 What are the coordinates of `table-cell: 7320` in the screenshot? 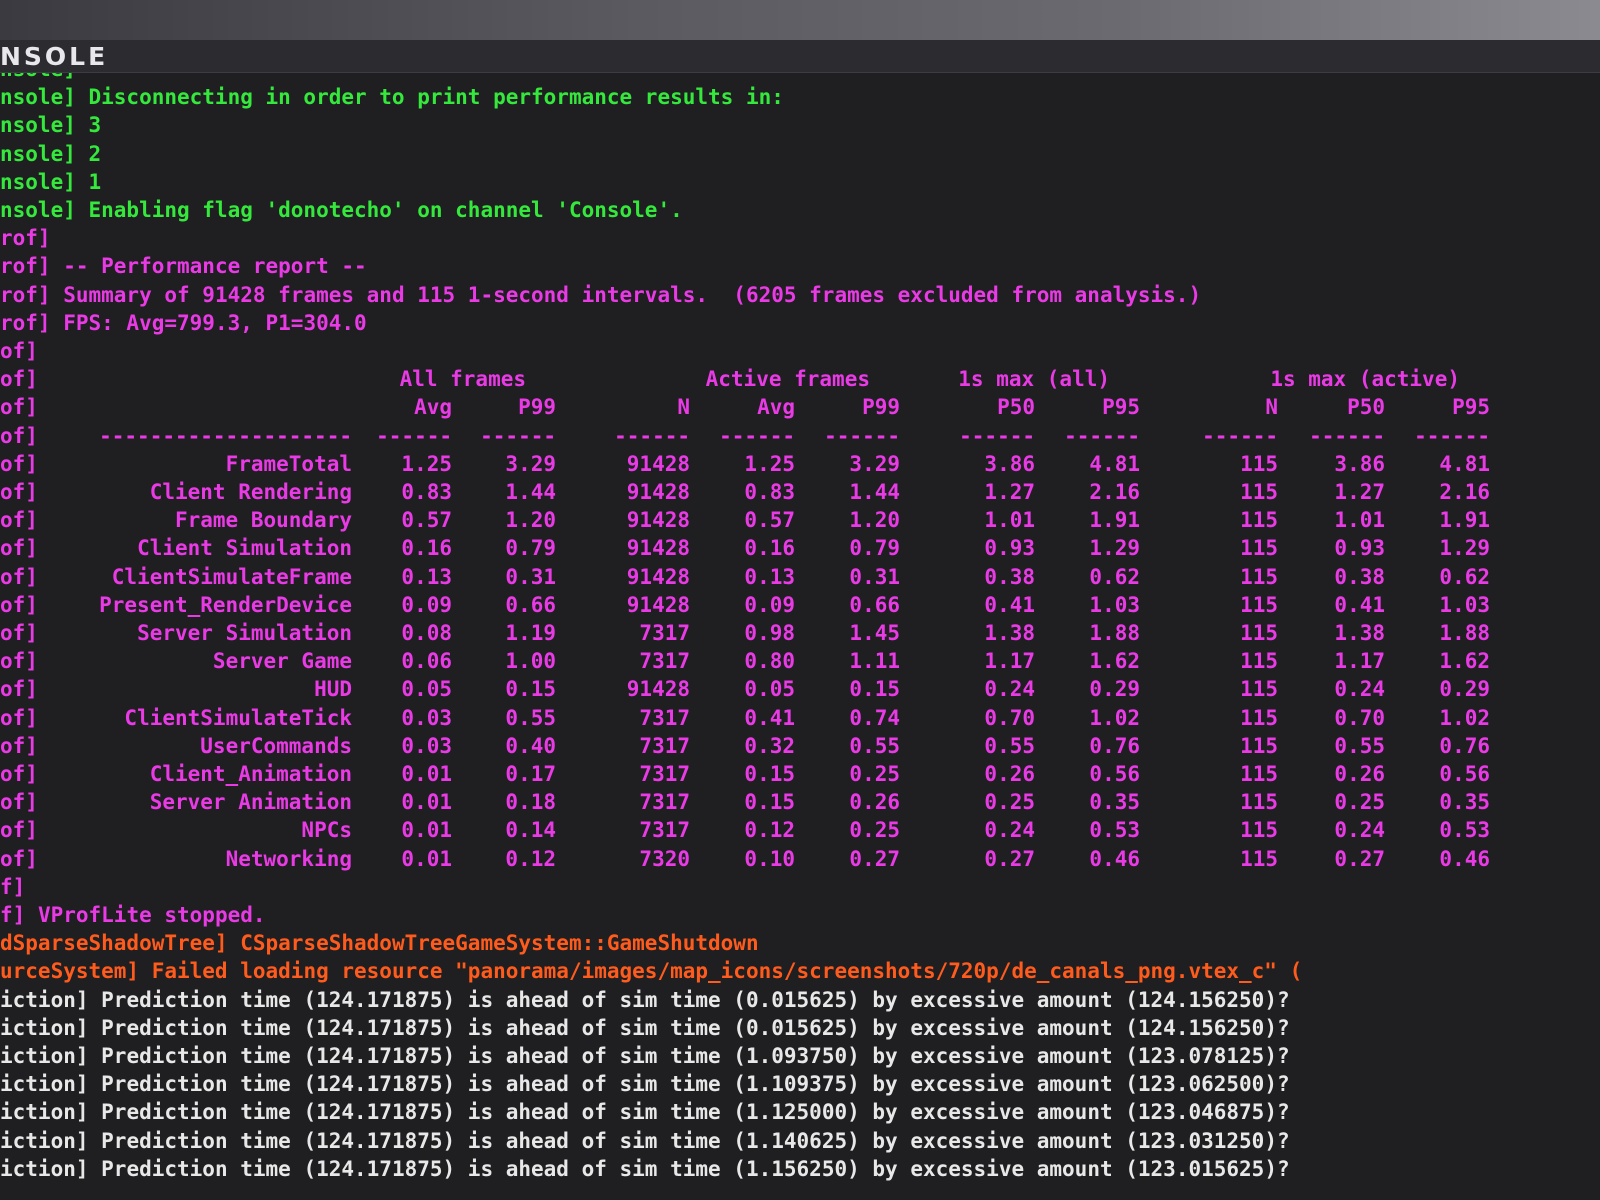 It's located at (664, 858).